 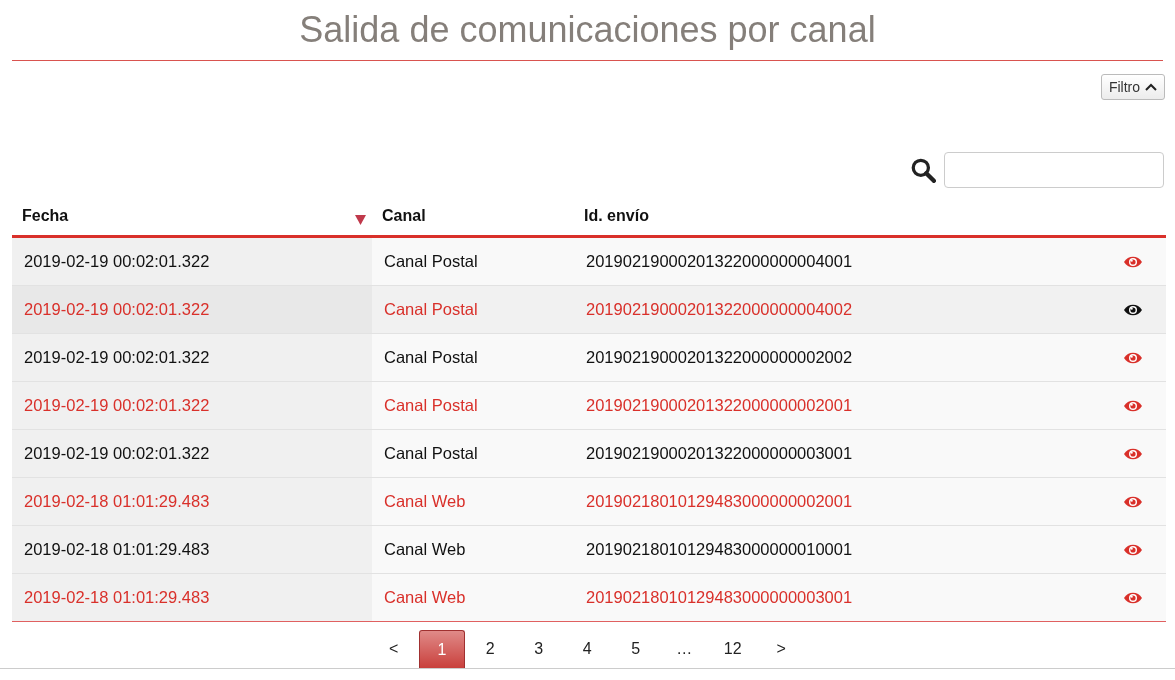 I want to click on chevron-icon, so click(x=1151, y=87).